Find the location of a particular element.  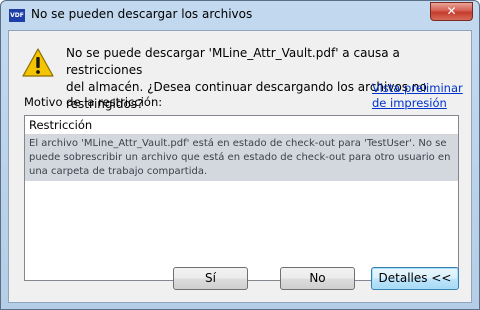

app-icon: VDF is located at coordinates (17, 15).